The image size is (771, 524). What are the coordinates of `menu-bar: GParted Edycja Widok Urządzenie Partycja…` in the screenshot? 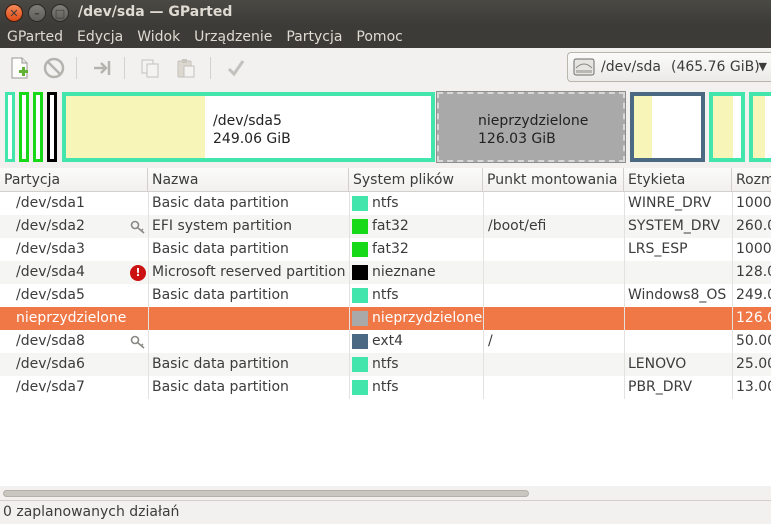 It's located at (385, 37).